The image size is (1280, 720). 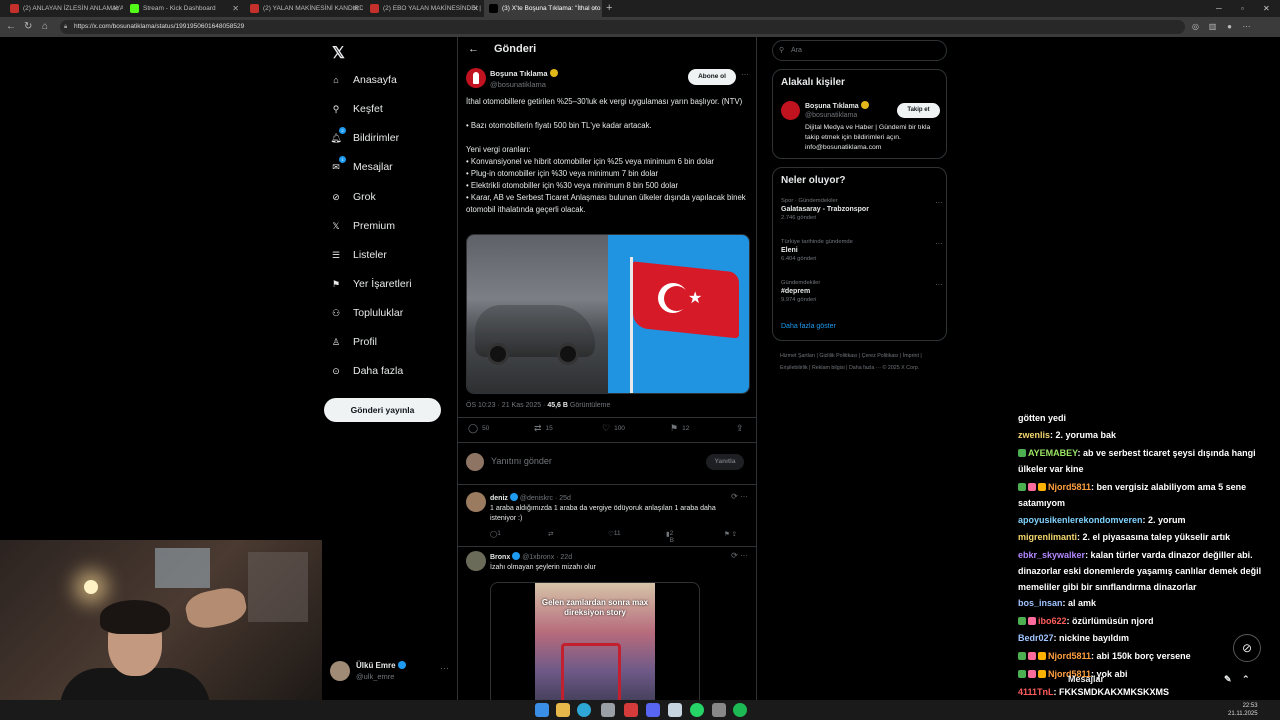 What do you see at coordinates (790, 110) in the screenshot?
I see `avatar` at bounding box center [790, 110].